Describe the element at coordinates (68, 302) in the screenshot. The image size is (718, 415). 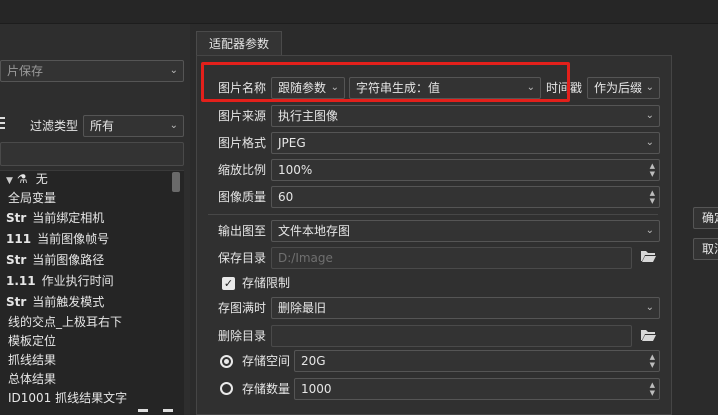
I see `list-item-label: 当前触发模式` at that location.